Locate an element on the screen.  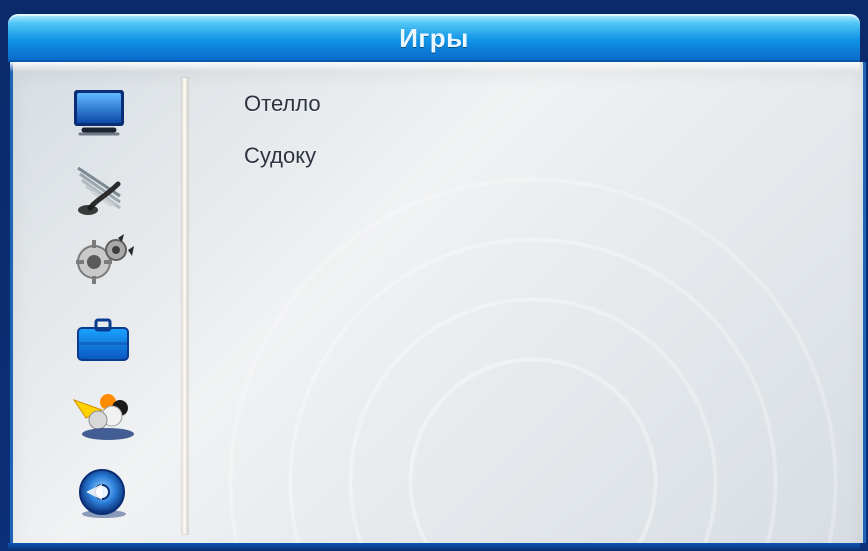
vertical-divider is located at coordinates (185, 306).